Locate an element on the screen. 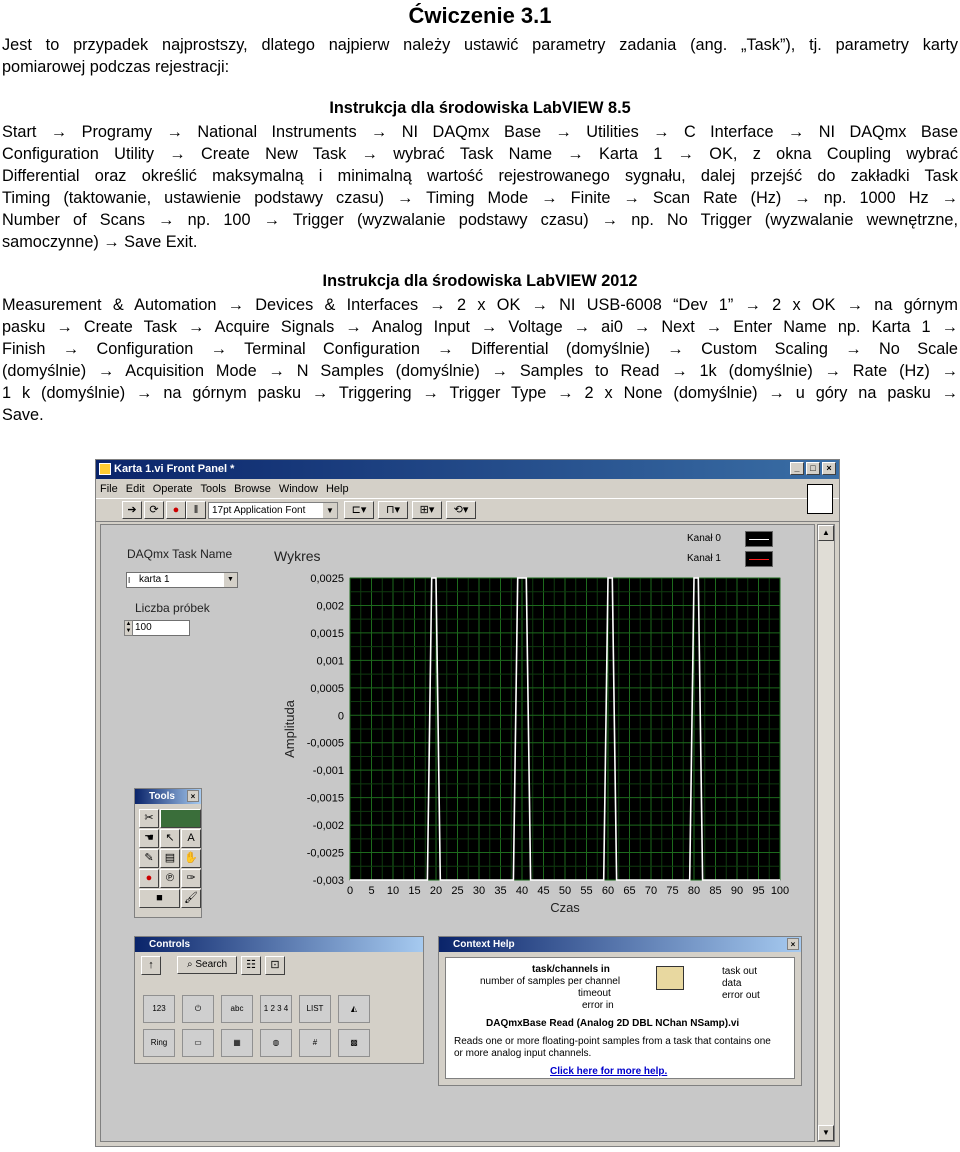 The image size is (960, 1152). menu-window: Window is located at coordinates (298, 489).